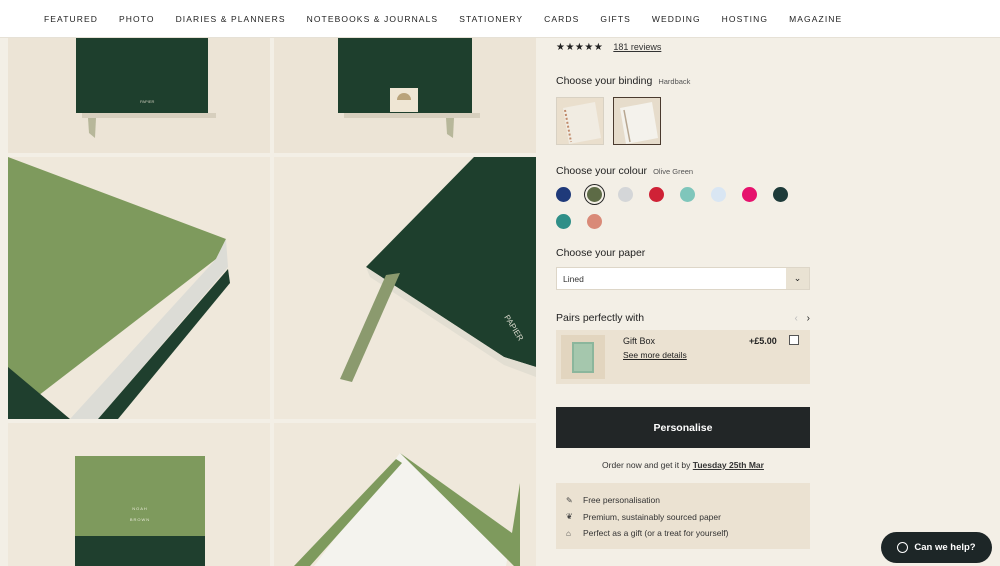 Image resolution: width=1000 pixels, height=566 pixels. Describe the element at coordinates (561, 19) in the screenshot. I see `nav-cards: CARDS` at that location.